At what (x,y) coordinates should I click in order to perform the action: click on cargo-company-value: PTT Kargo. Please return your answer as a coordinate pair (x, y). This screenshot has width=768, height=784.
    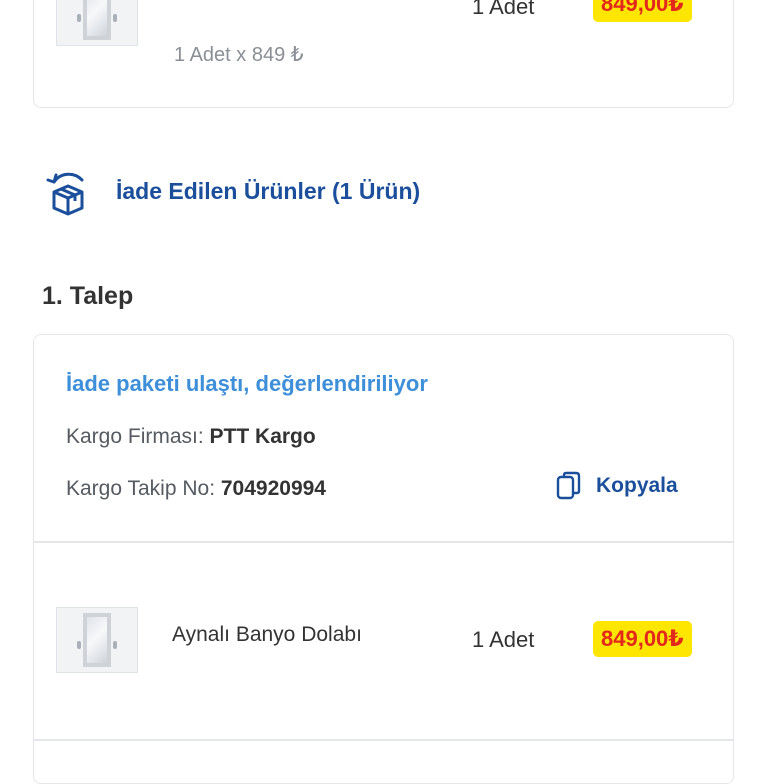
    Looking at the image, I should click on (262, 436).